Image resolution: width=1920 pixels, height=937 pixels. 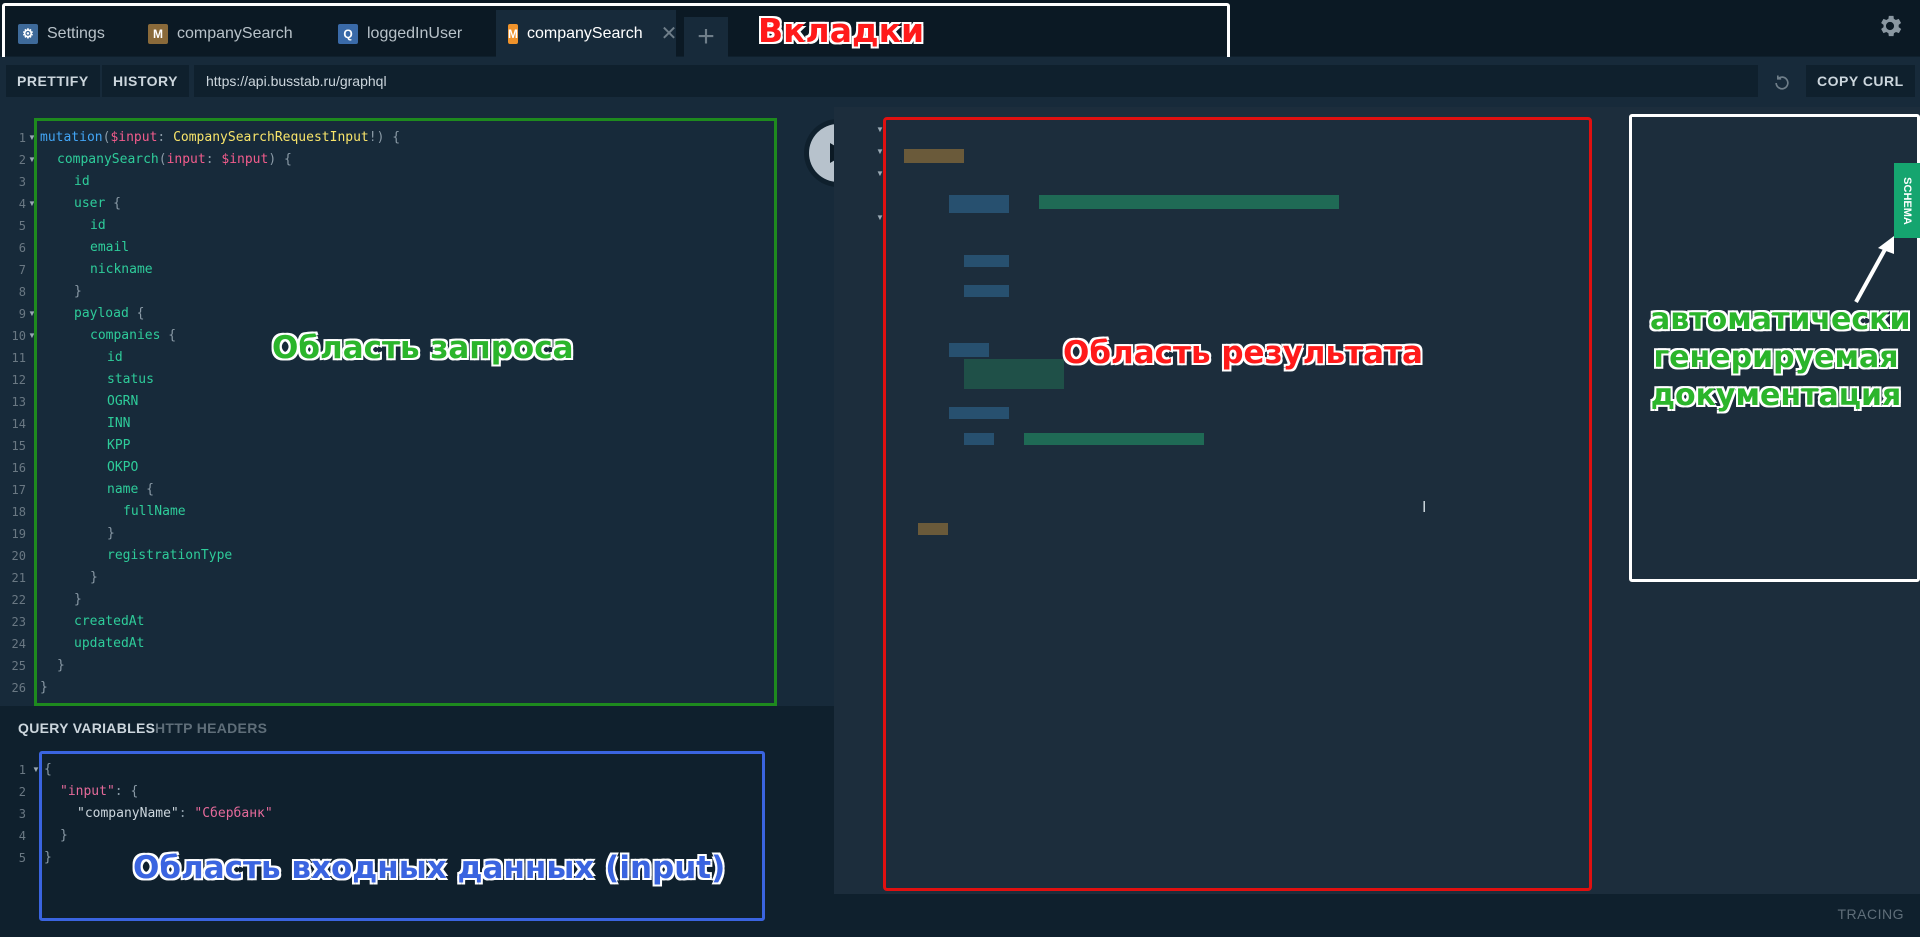 What do you see at coordinates (429, 868) in the screenshot?
I see `input-area-annotation-label: Область входных данных (input)` at bounding box center [429, 868].